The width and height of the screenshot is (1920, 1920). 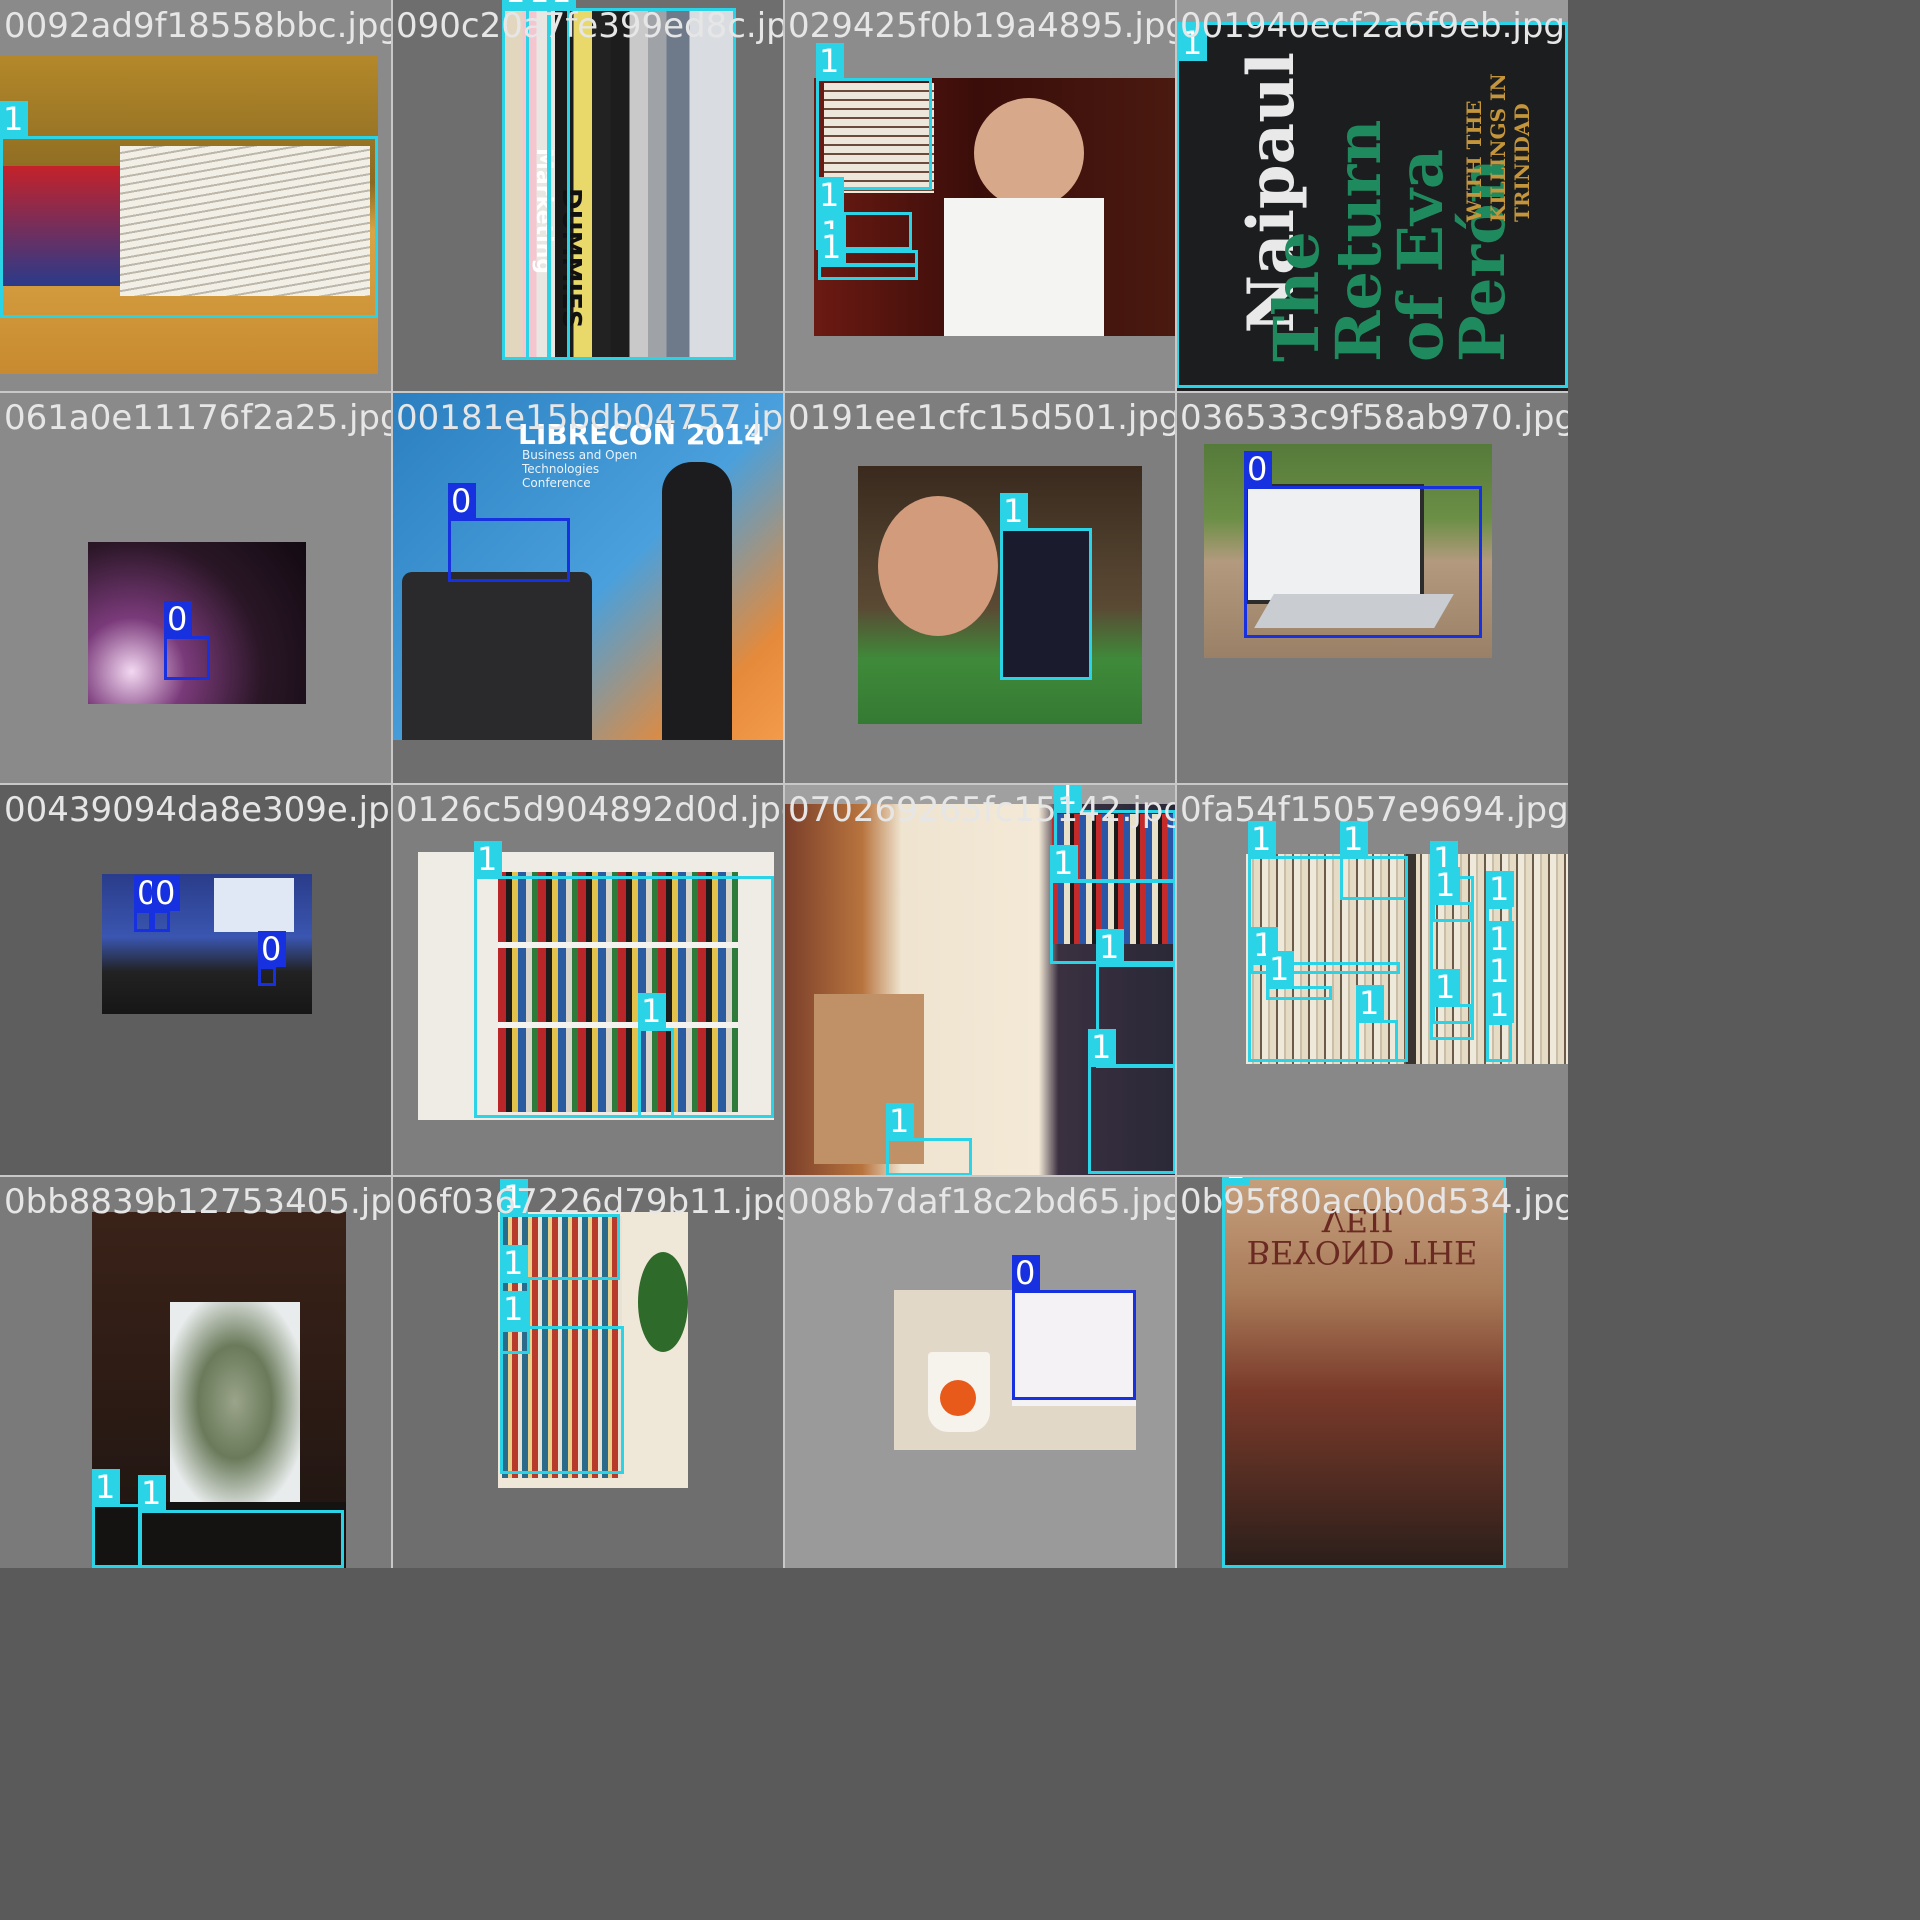 I want to click on filename-label: 06f0367226d79b11.jpg, so click(x=590, y=1202).